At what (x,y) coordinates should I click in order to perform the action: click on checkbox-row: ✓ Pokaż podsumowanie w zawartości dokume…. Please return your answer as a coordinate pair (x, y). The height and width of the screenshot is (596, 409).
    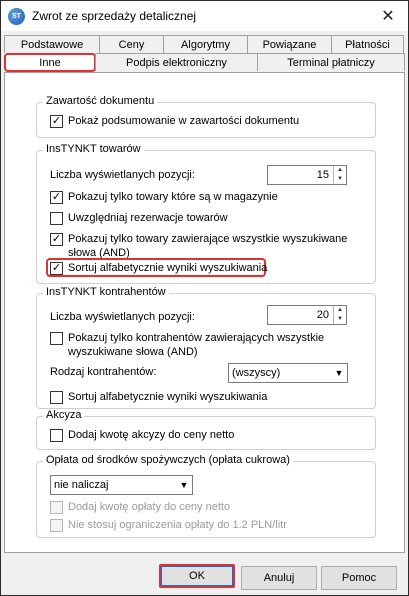
    Looking at the image, I should click on (174, 121).